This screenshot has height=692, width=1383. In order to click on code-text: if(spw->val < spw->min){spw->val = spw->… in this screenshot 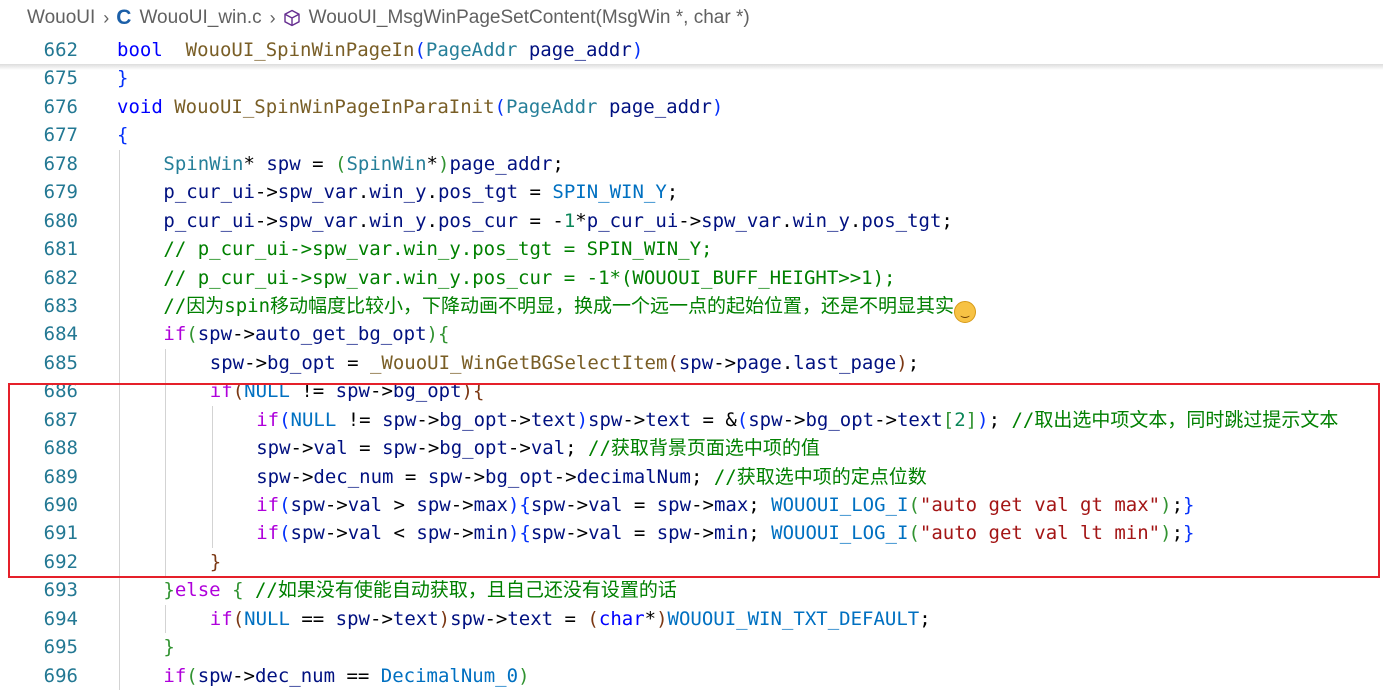, I will do `click(725, 533)`.